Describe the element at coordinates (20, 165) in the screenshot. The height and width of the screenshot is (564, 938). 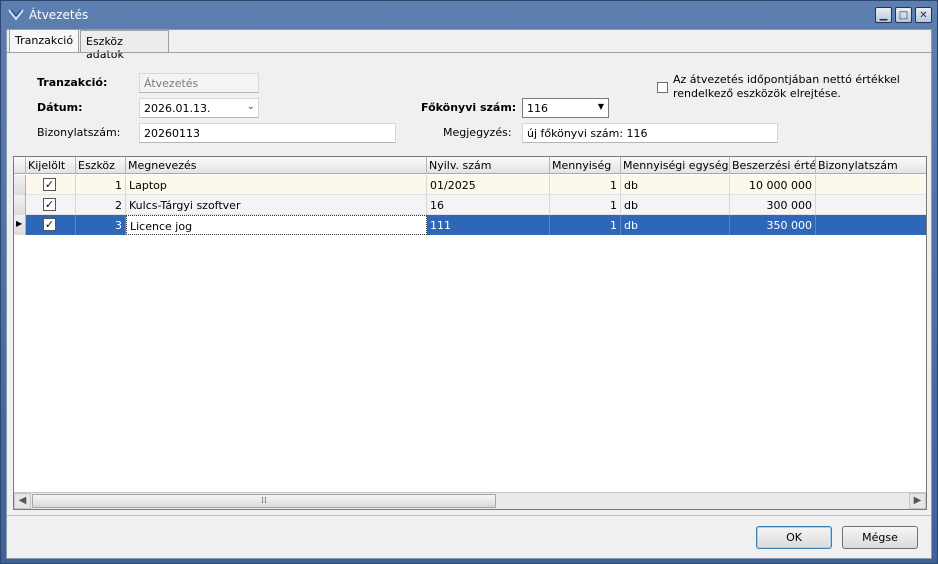
I see `header-selector` at that location.